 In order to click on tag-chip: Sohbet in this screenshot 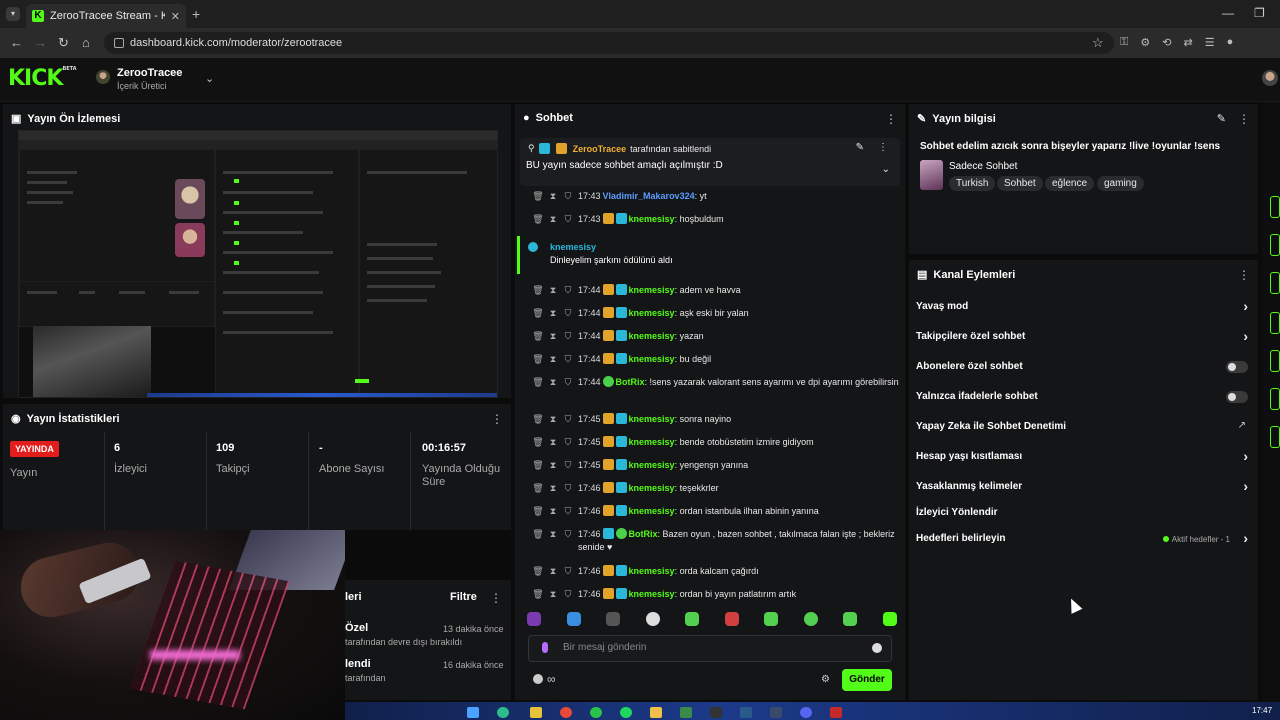, I will do `click(1020, 183)`.